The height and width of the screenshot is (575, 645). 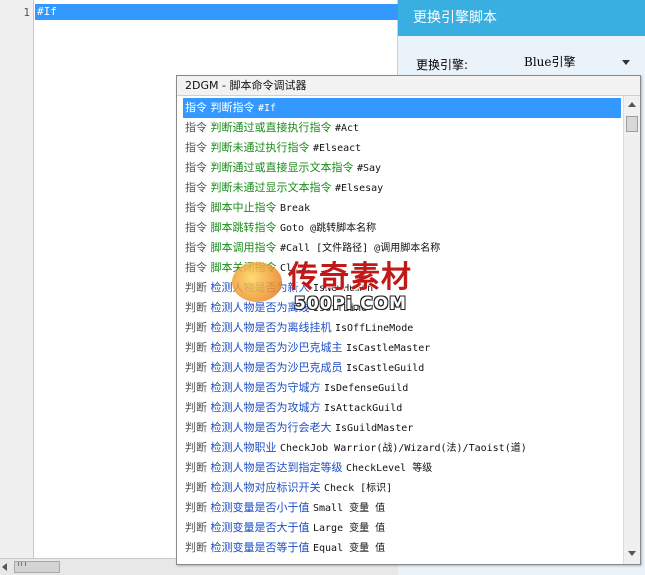 What do you see at coordinates (402, 508) in the screenshot?
I see `list-item: 判断 检测变量是否小于值 Small 变量 值` at bounding box center [402, 508].